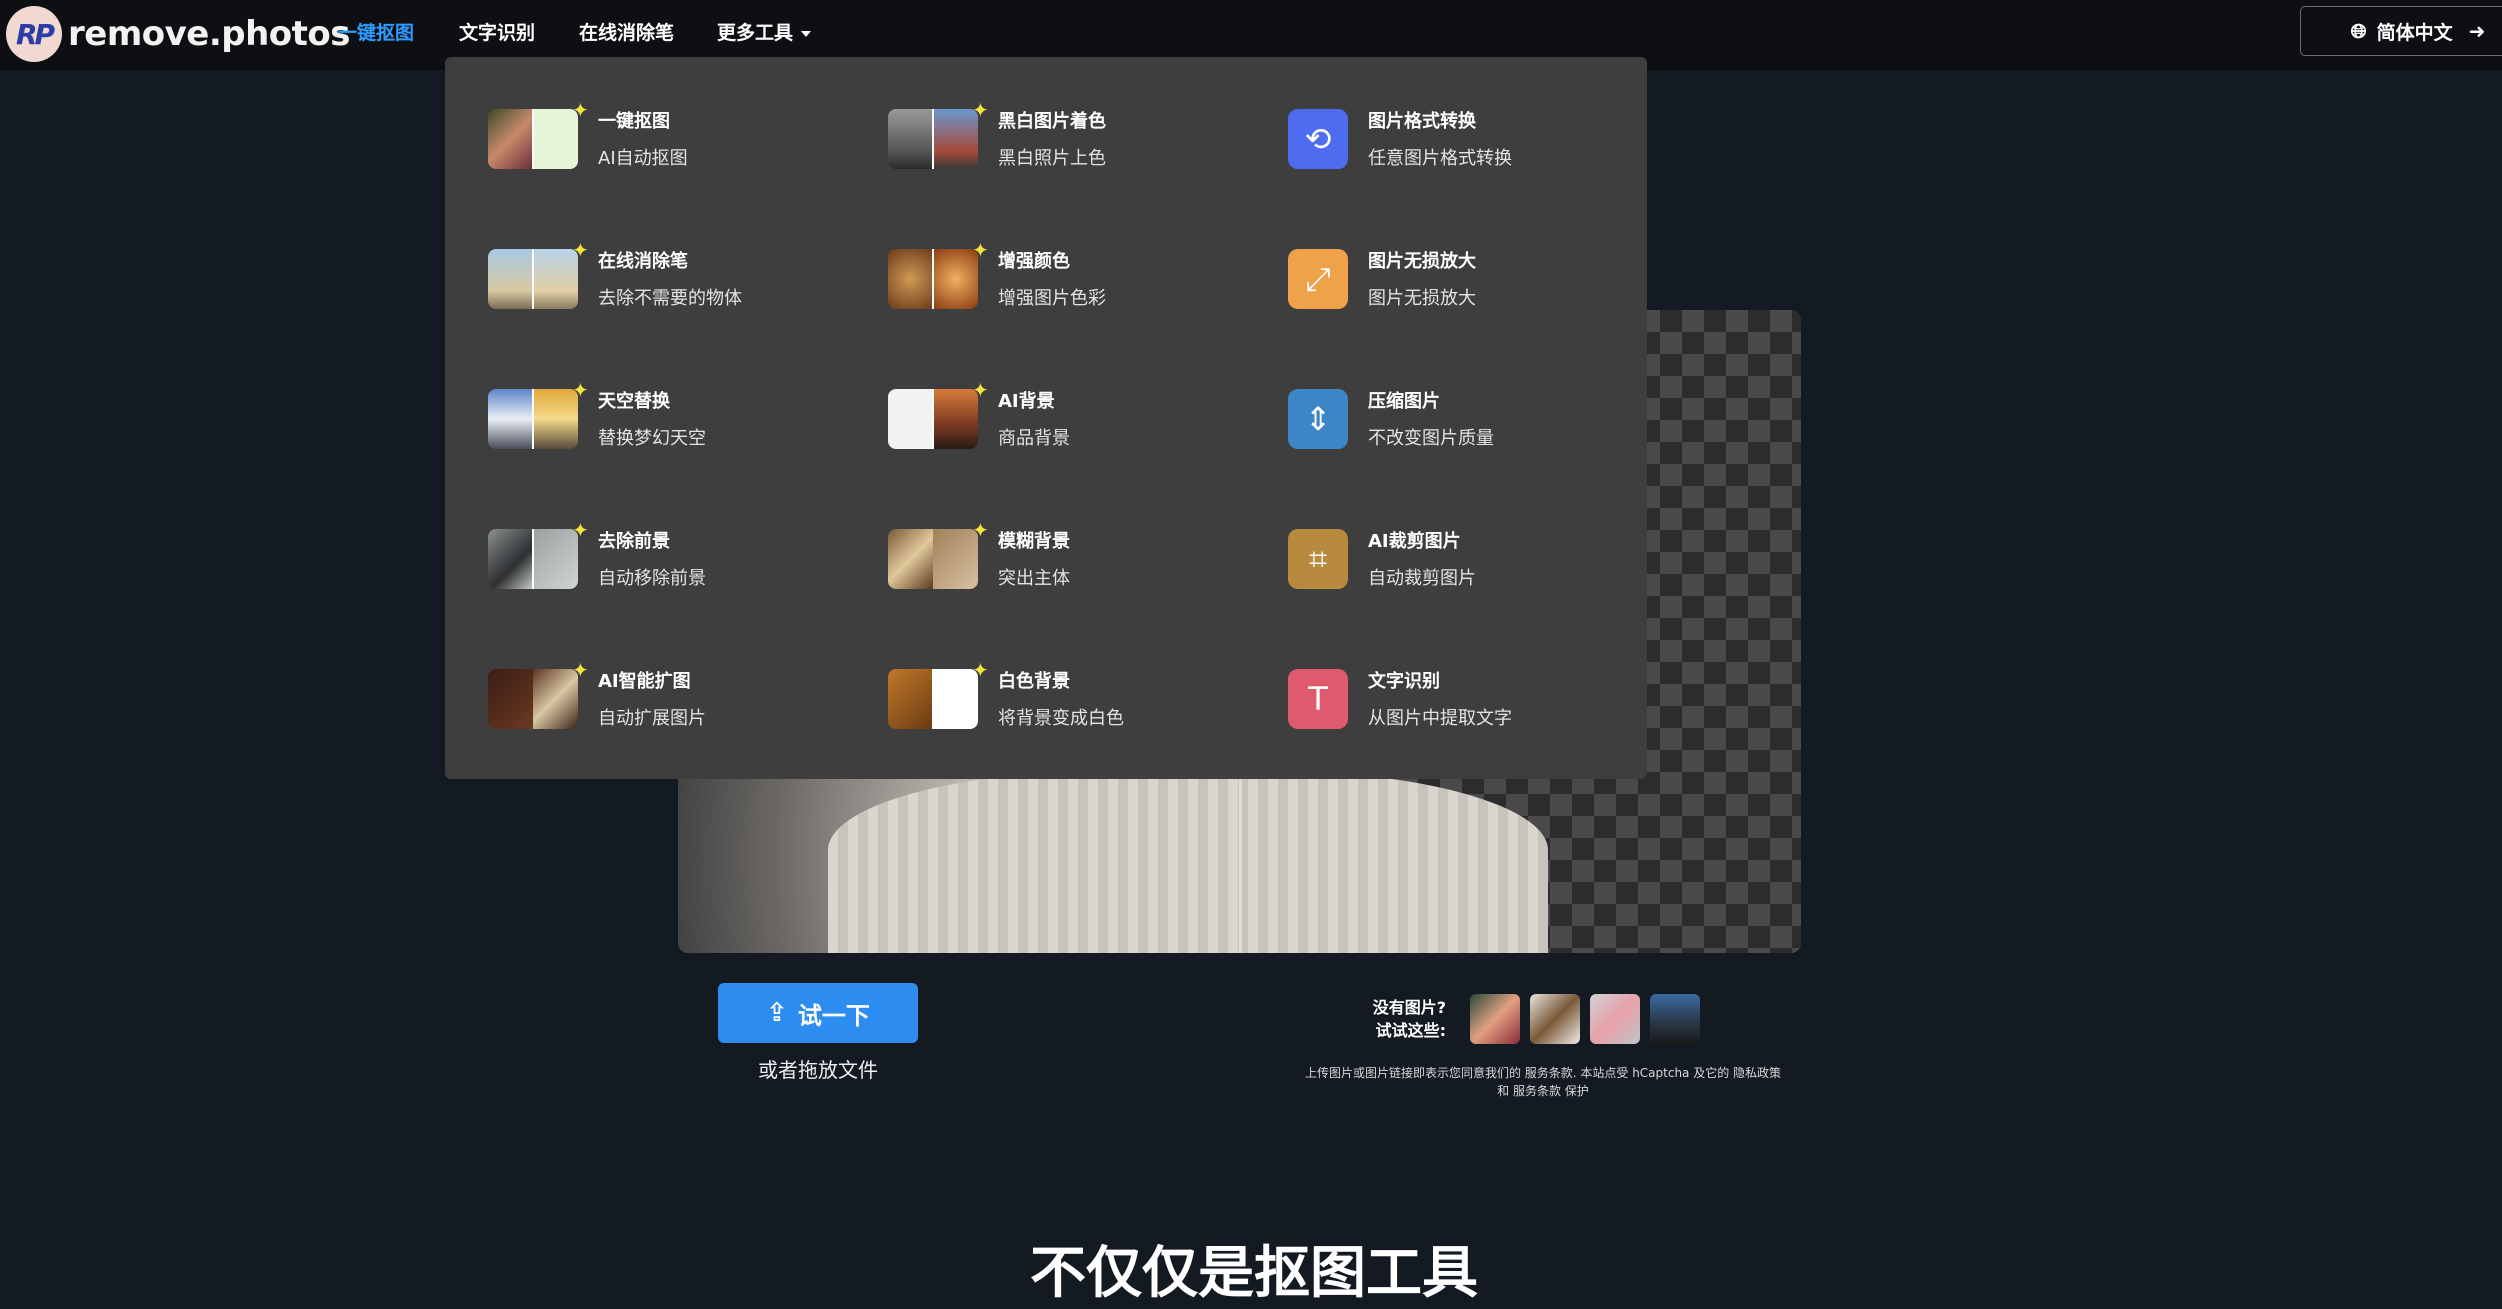  What do you see at coordinates (652, 718) in the screenshot?
I see `menu-item-subtitle: 自动扩展图片` at bounding box center [652, 718].